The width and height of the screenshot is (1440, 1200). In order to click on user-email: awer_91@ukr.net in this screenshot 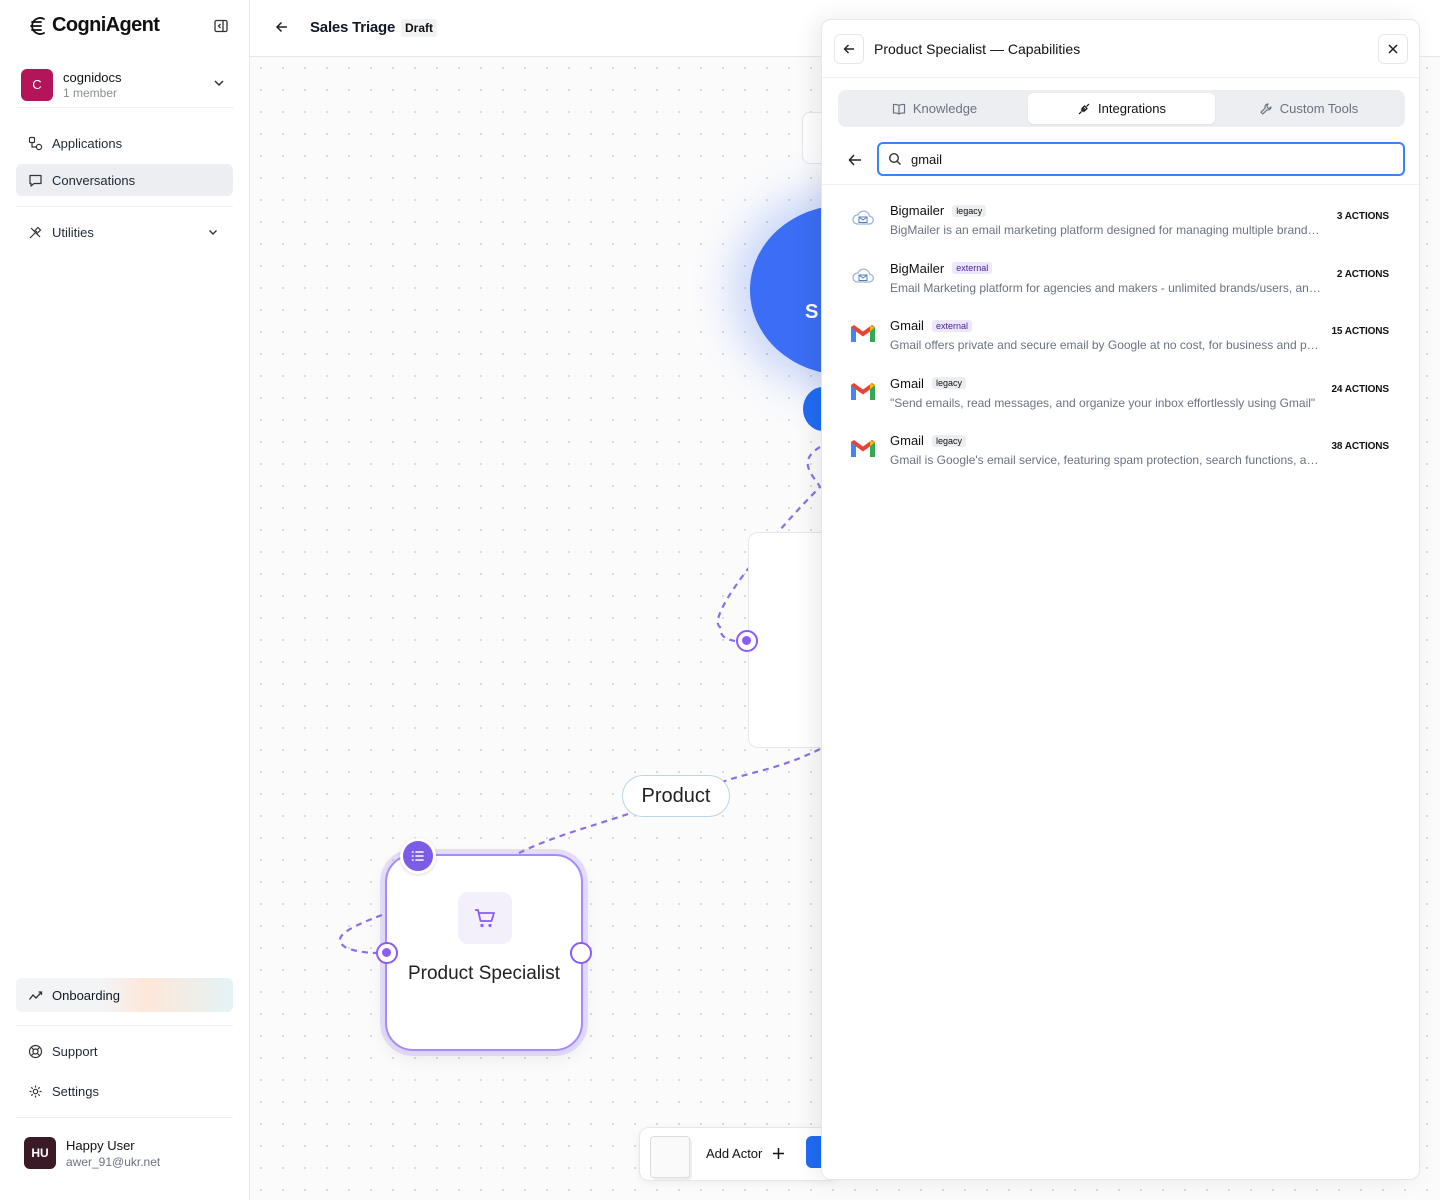, I will do `click(113, 1161)`.